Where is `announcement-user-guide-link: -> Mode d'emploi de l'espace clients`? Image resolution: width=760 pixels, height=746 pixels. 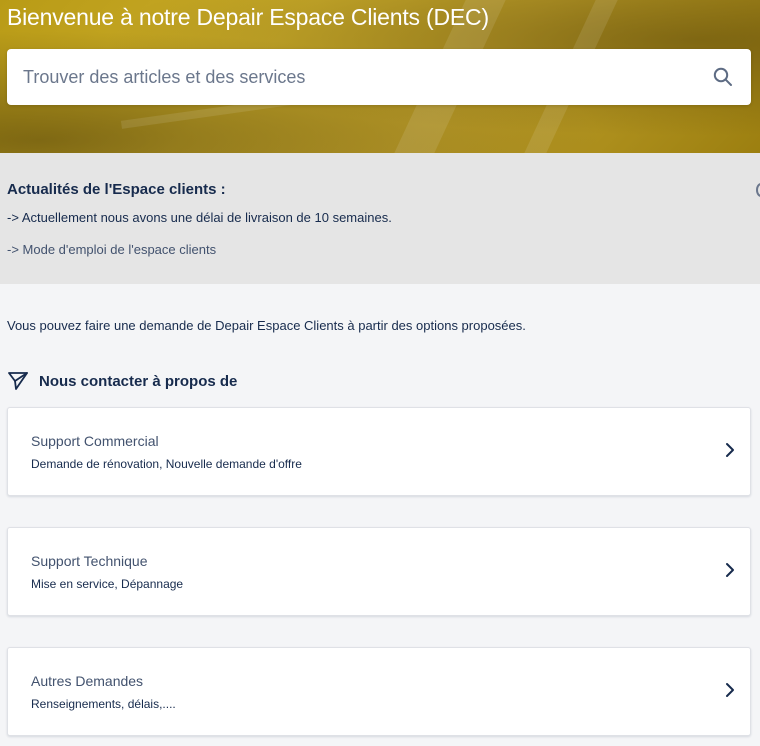 announcement-user-guide-link: -> Mode d'emploi de l'espace clients is located at coordinates (111, 249).